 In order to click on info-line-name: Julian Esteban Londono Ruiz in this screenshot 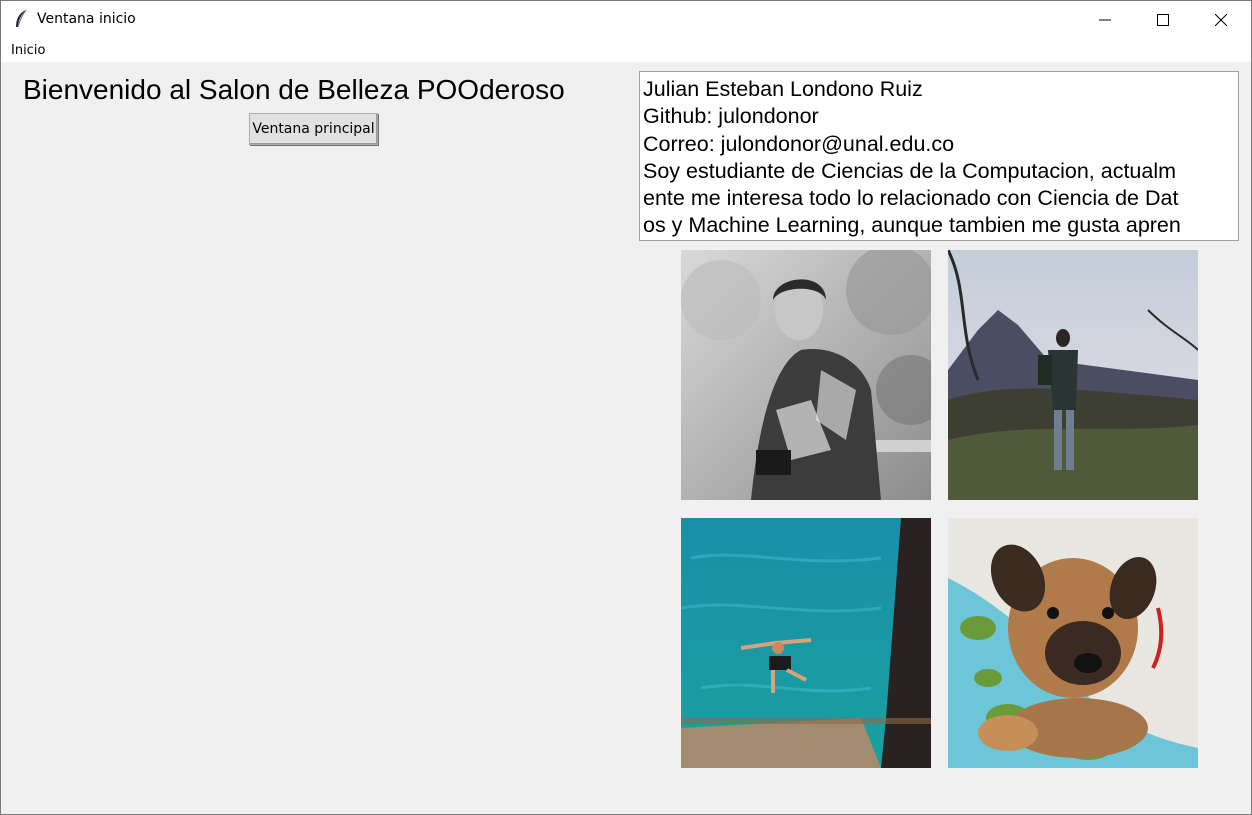, I will do `click(783, 89)`.